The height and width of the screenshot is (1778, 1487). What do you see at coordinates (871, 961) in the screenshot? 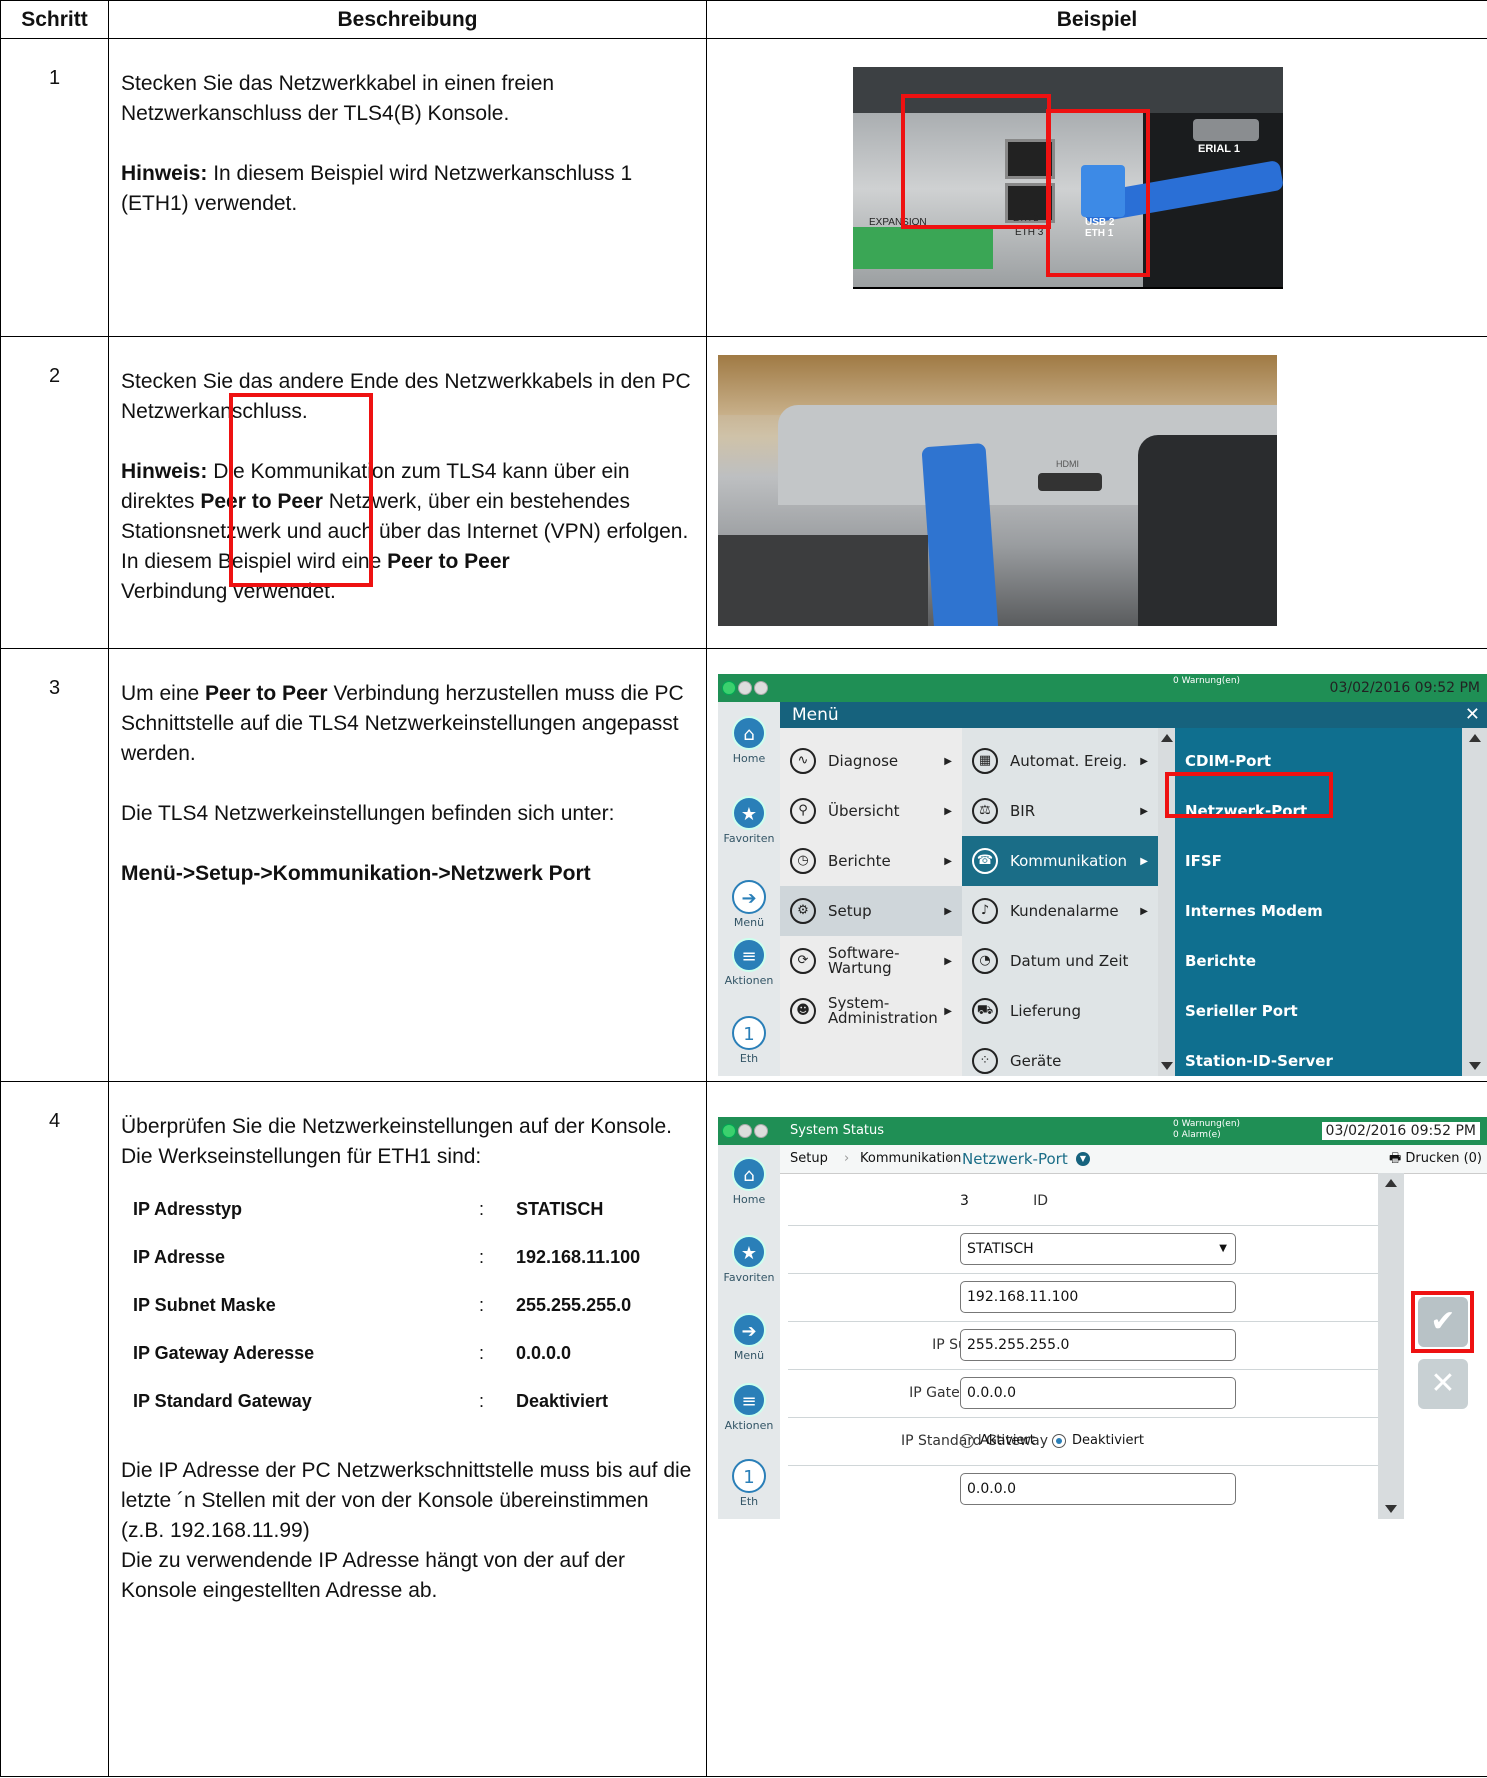
I see `menu-item: ⟳ Software- Wartung ▶` at bounding box center [871, 961].